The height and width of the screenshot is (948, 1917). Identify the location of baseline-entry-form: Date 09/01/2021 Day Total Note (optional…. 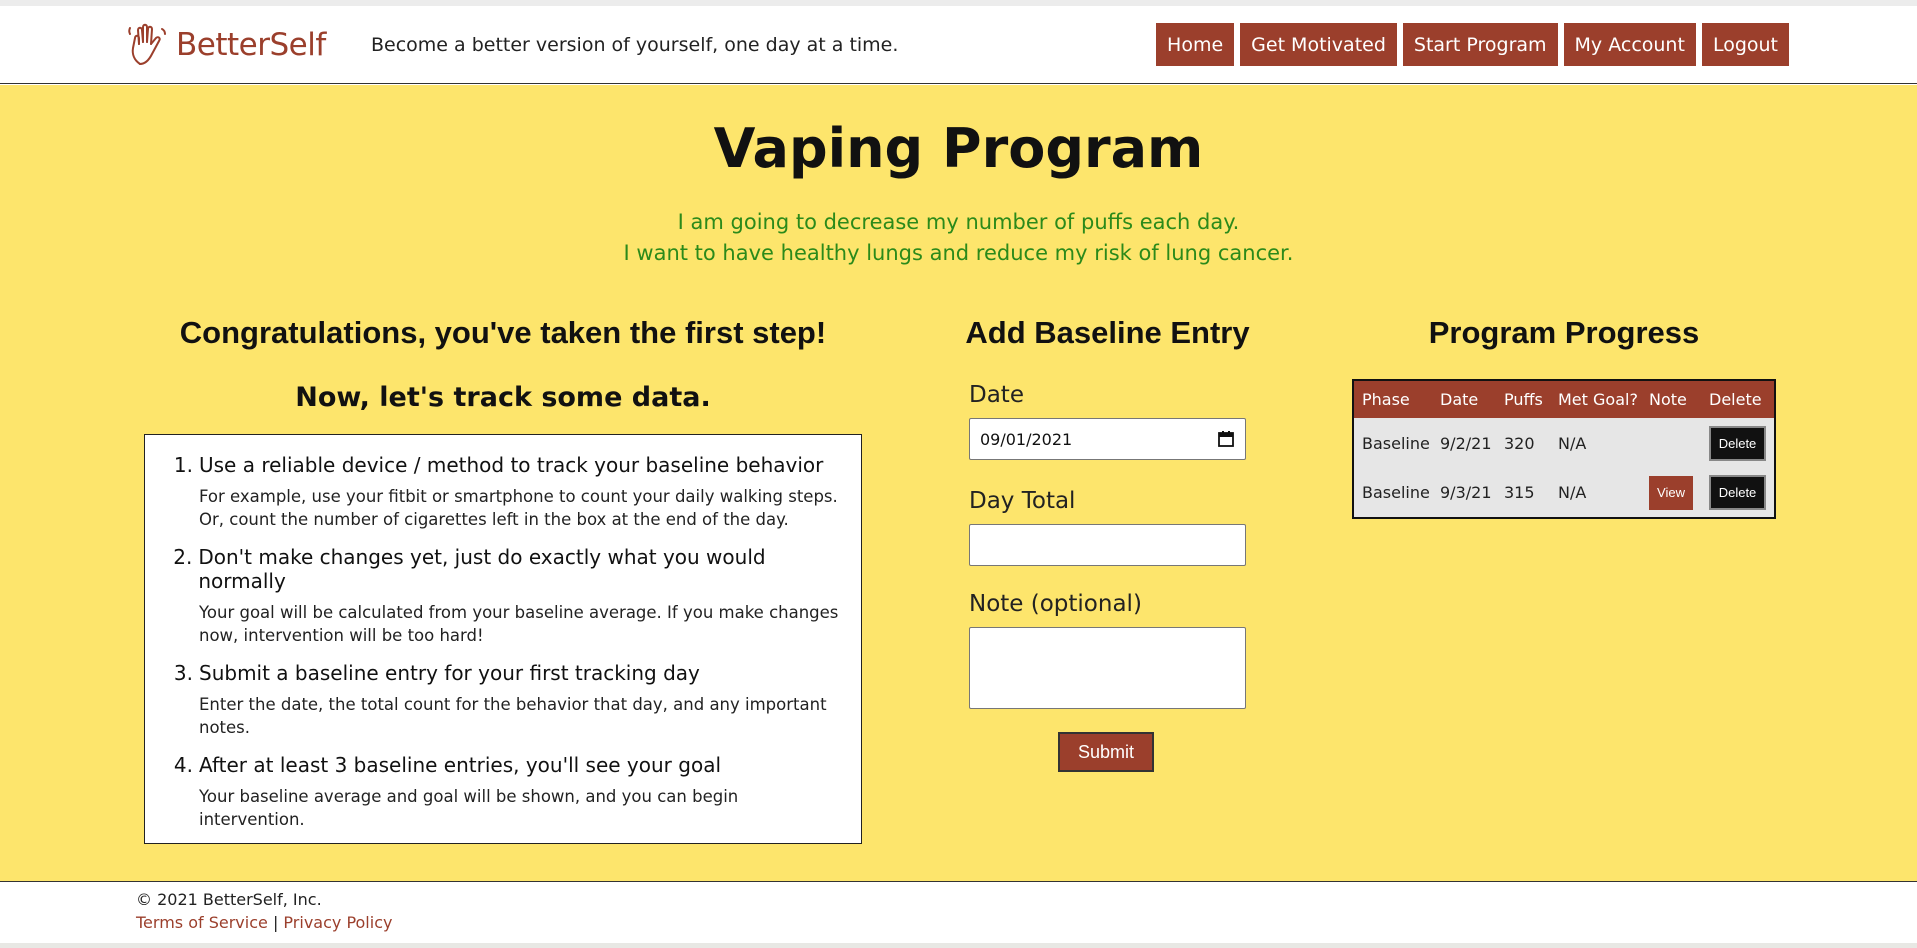
(1107, 577).